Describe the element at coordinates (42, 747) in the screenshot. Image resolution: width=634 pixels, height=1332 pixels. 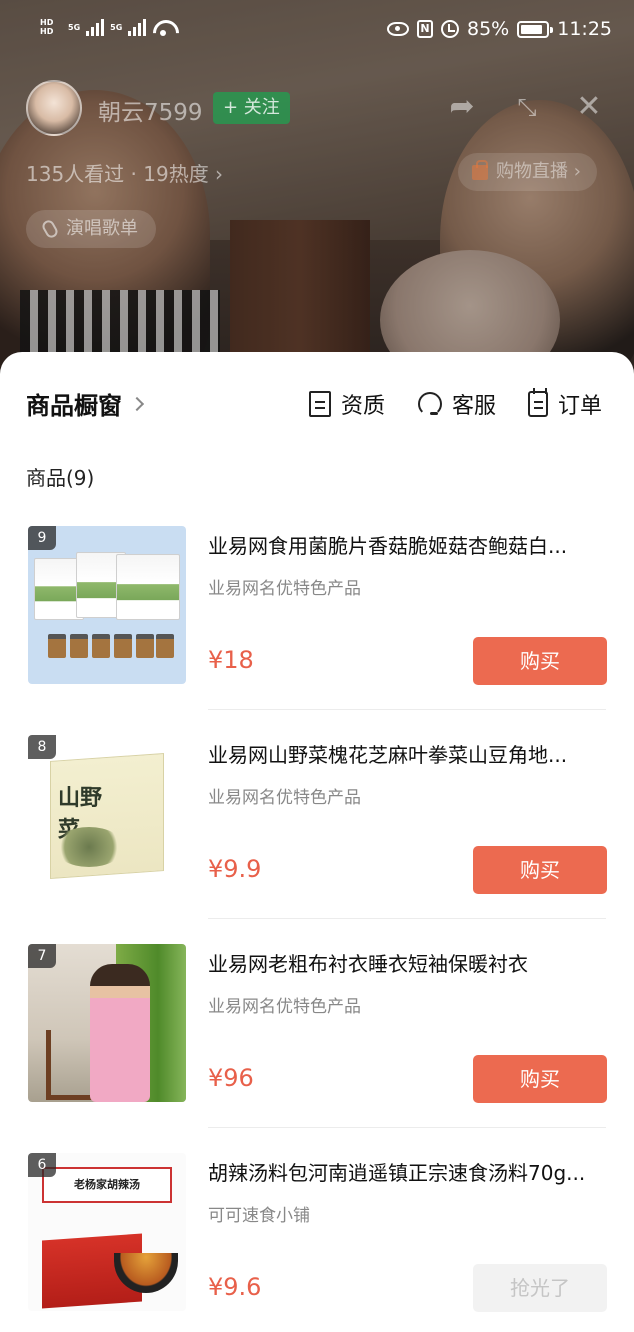
I see `rank-badge: 8` at that location.